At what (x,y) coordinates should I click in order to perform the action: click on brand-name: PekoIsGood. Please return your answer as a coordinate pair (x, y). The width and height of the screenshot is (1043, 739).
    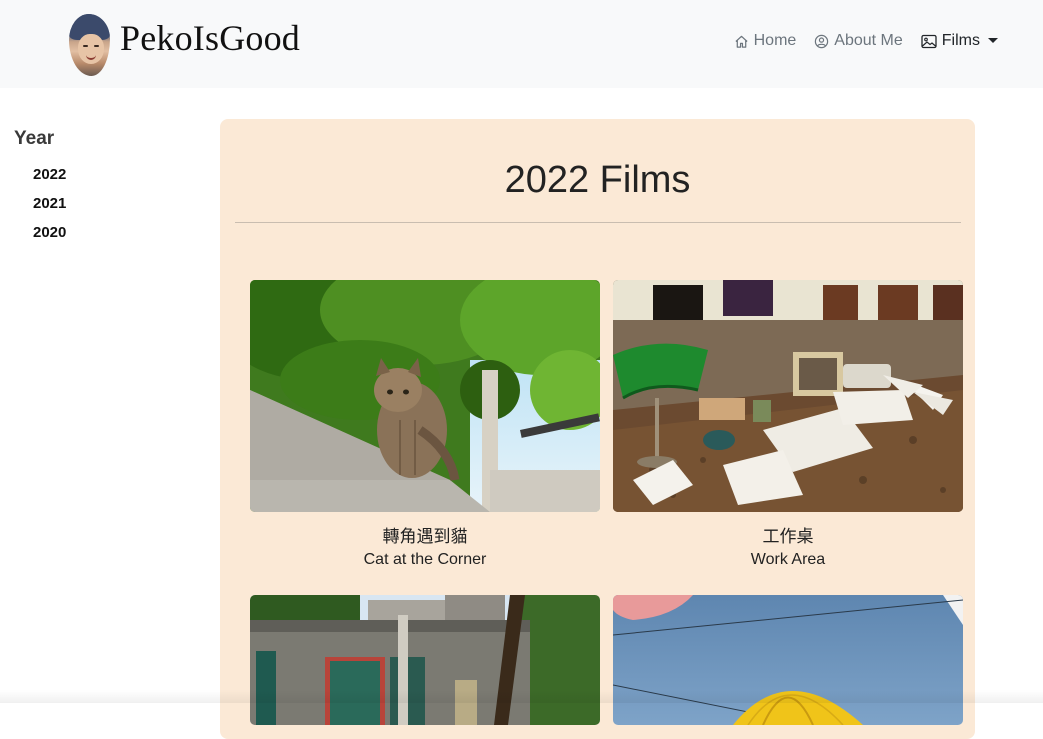
    Looking at the image, I should click on (210, 38).